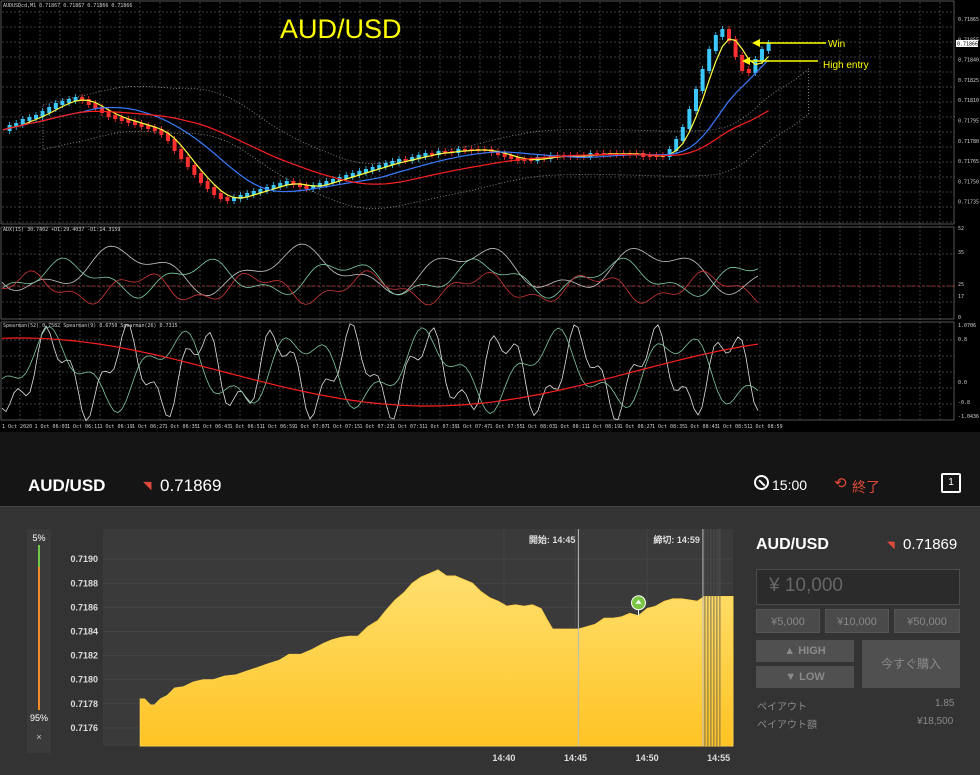 The height and width of the screenshot is (775, 980). I want to click on high-entry-annotation: High entry, so click(846, 65).